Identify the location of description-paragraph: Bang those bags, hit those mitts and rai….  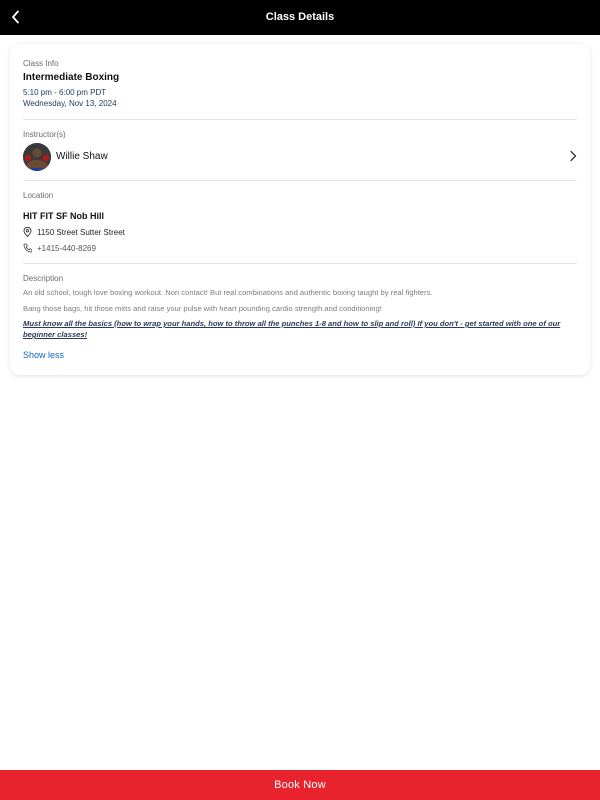
(202, 308).